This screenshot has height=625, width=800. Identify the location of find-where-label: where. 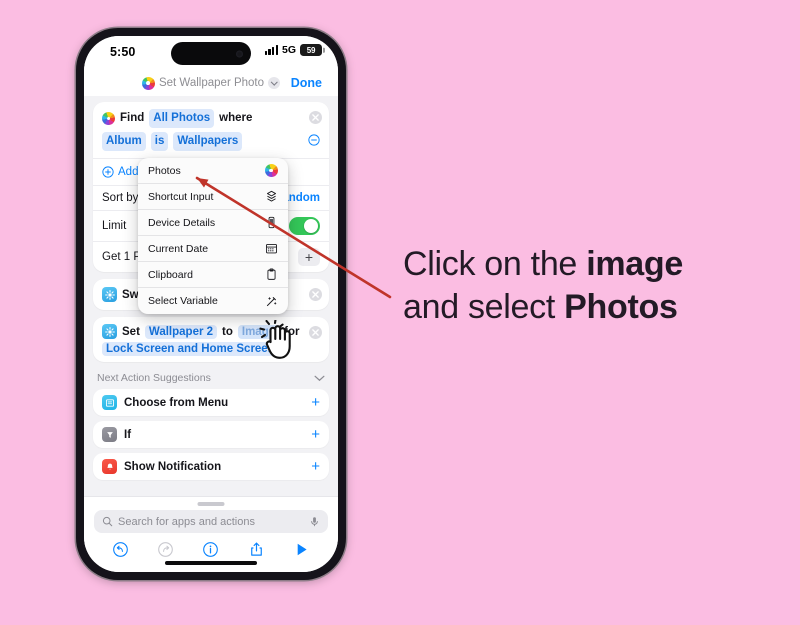
(236, 118).